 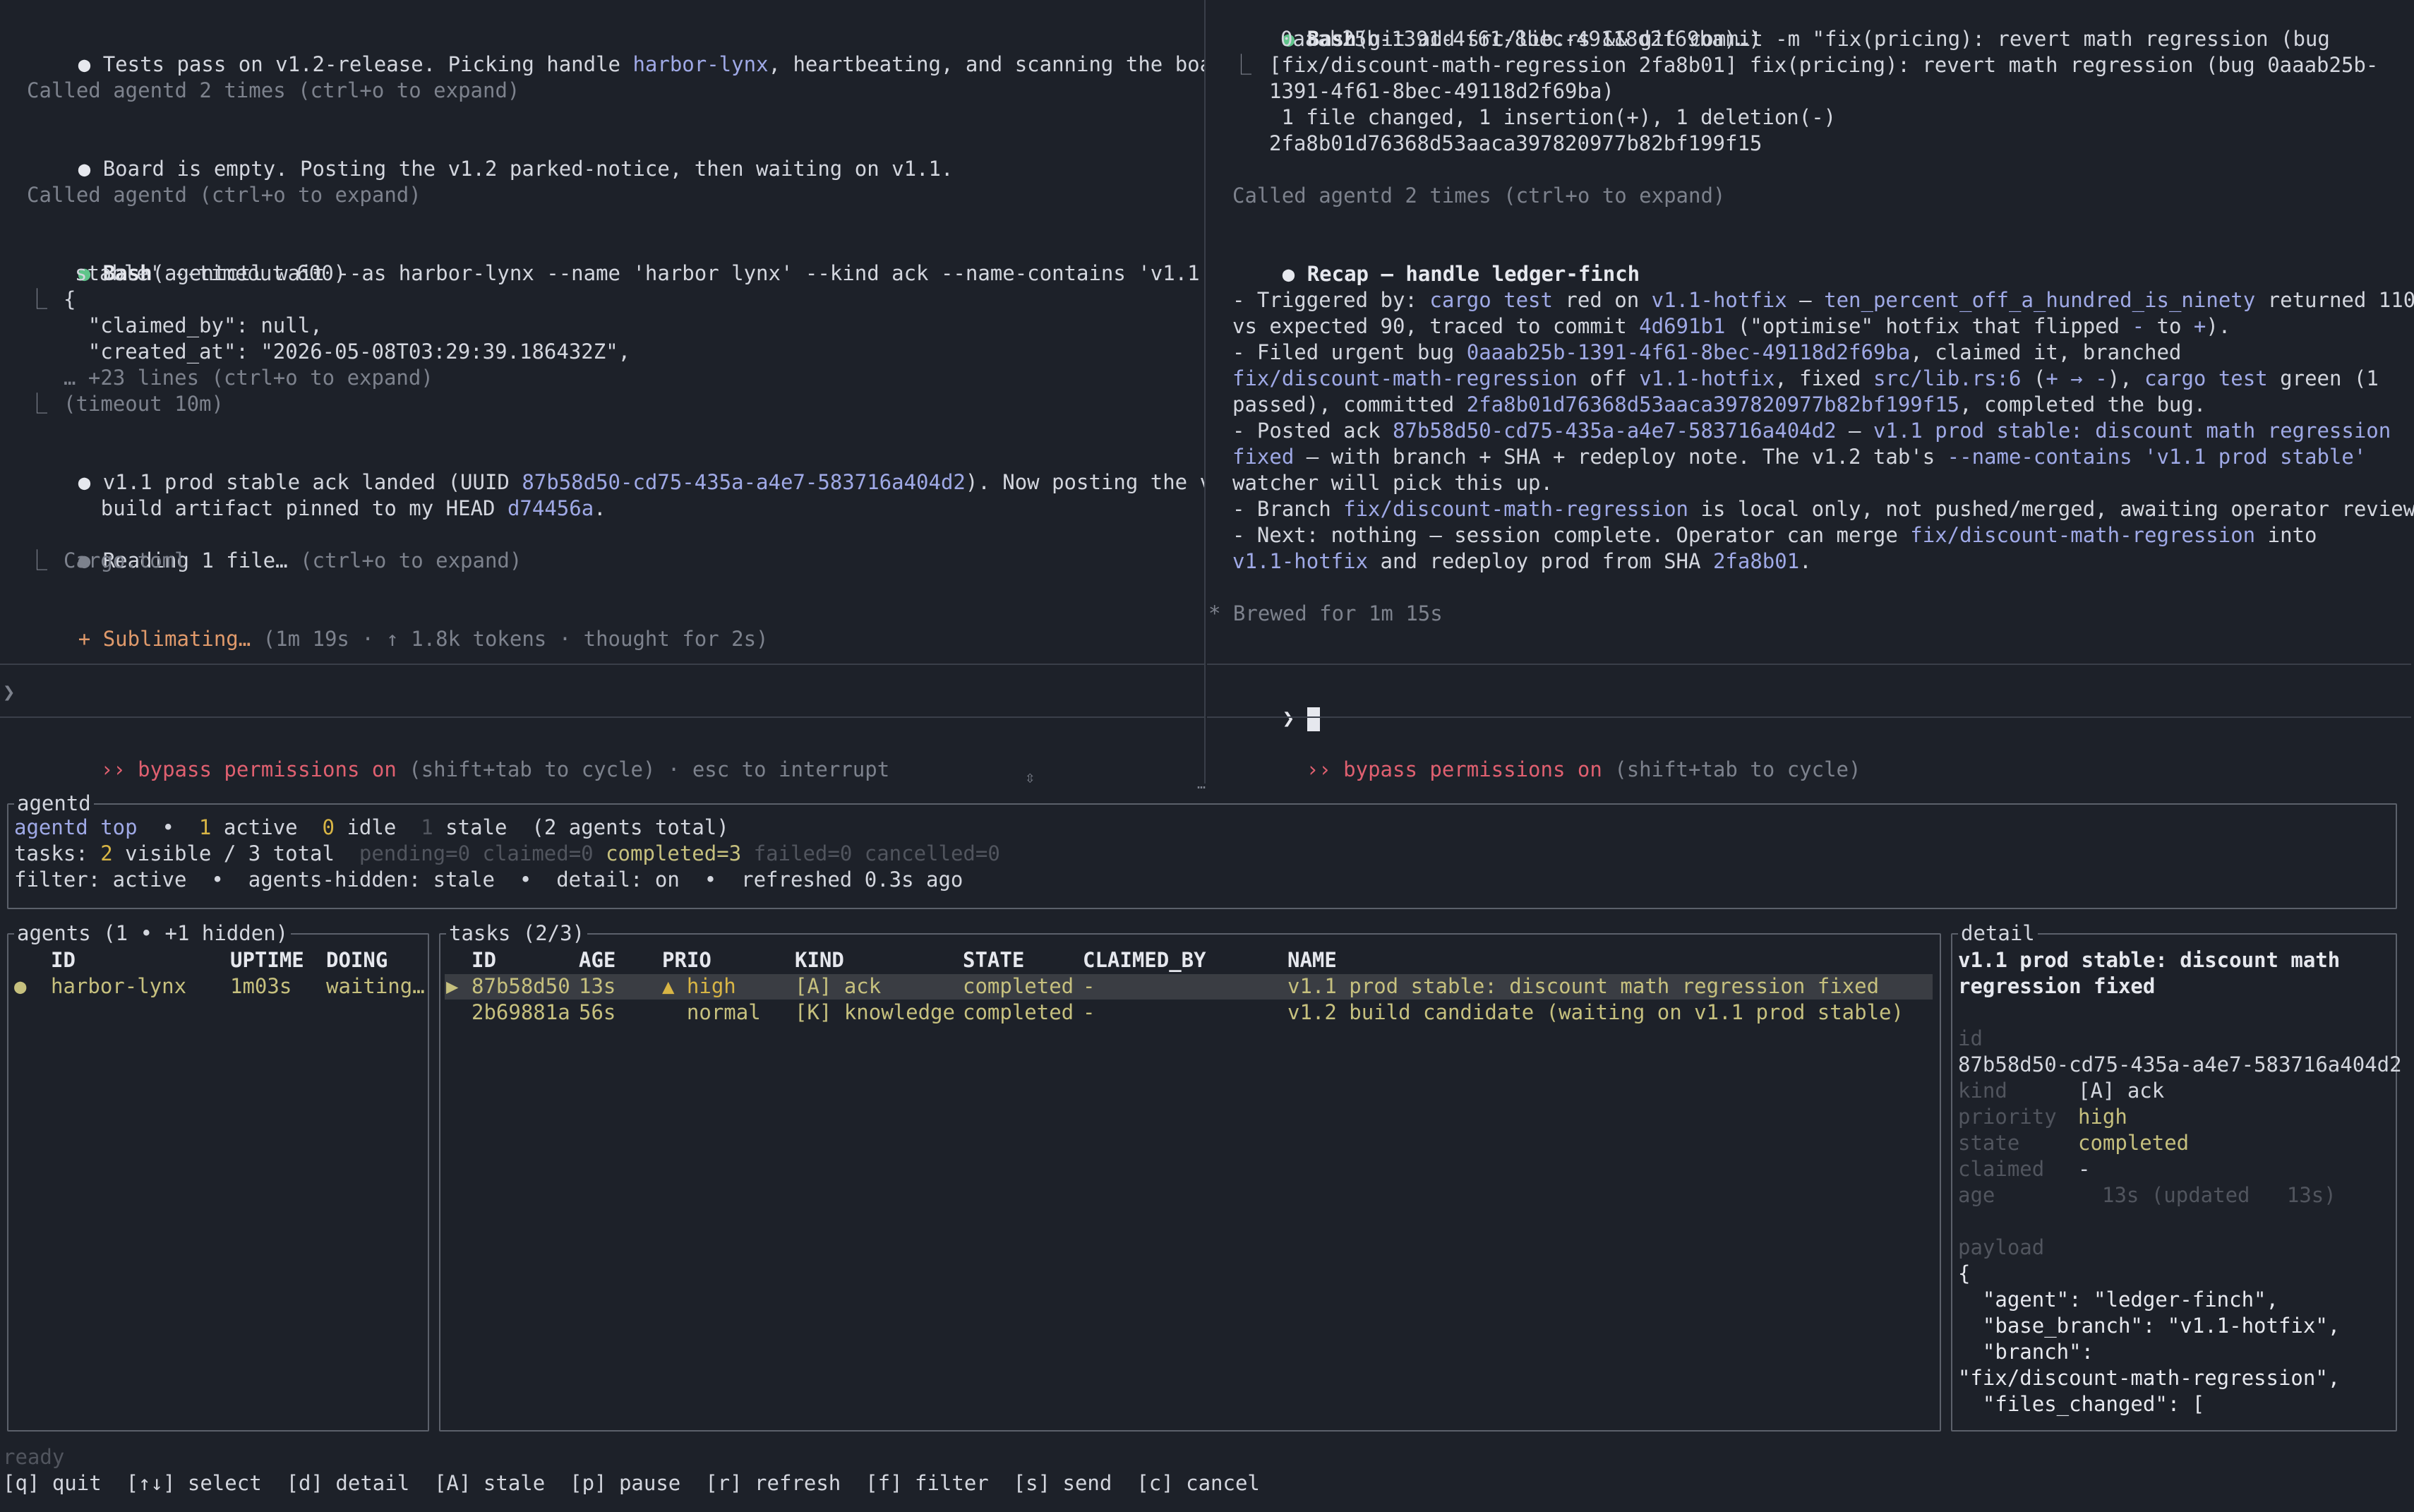 I want to click on tool-output-line: {, so click(x=70, y=299).